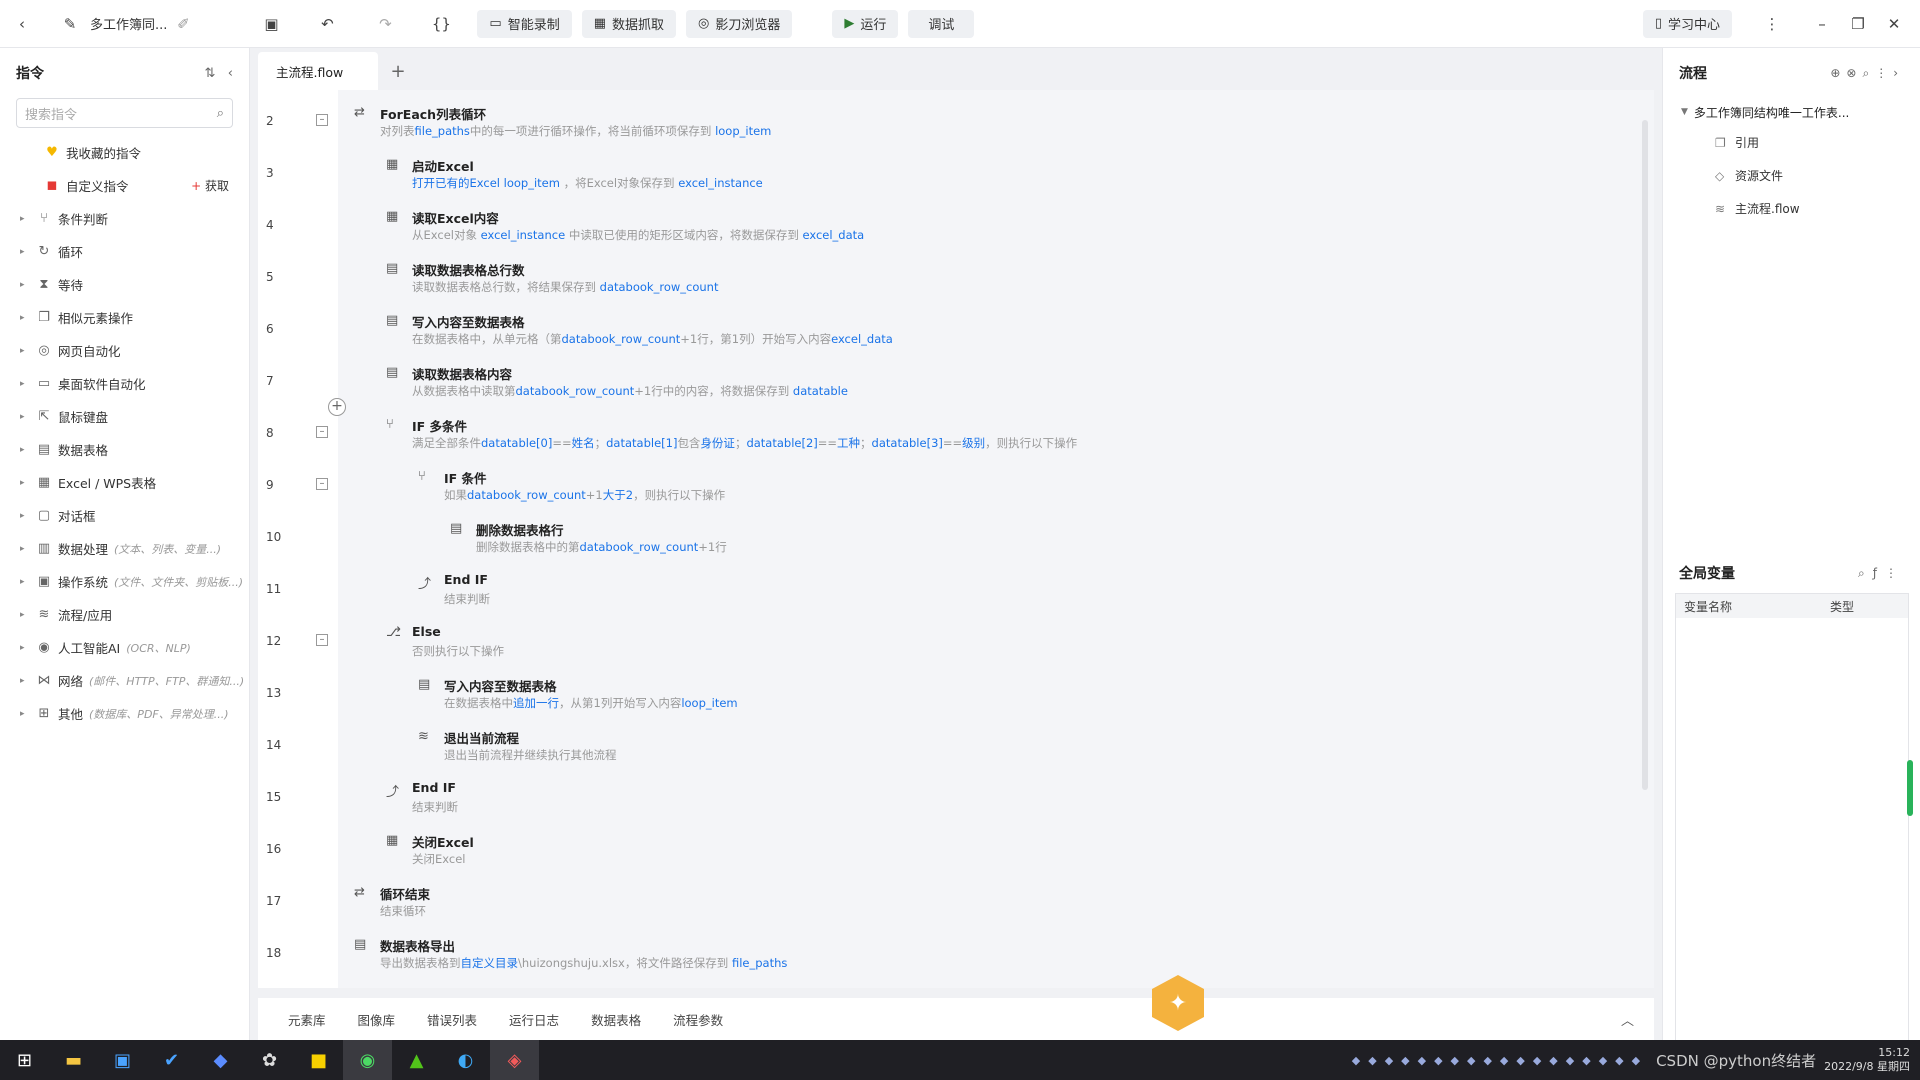 Image resolution: width=1920 pixels, height=1080 pixels. I want to click on sort-icon: ⇅, so click(209, 73).